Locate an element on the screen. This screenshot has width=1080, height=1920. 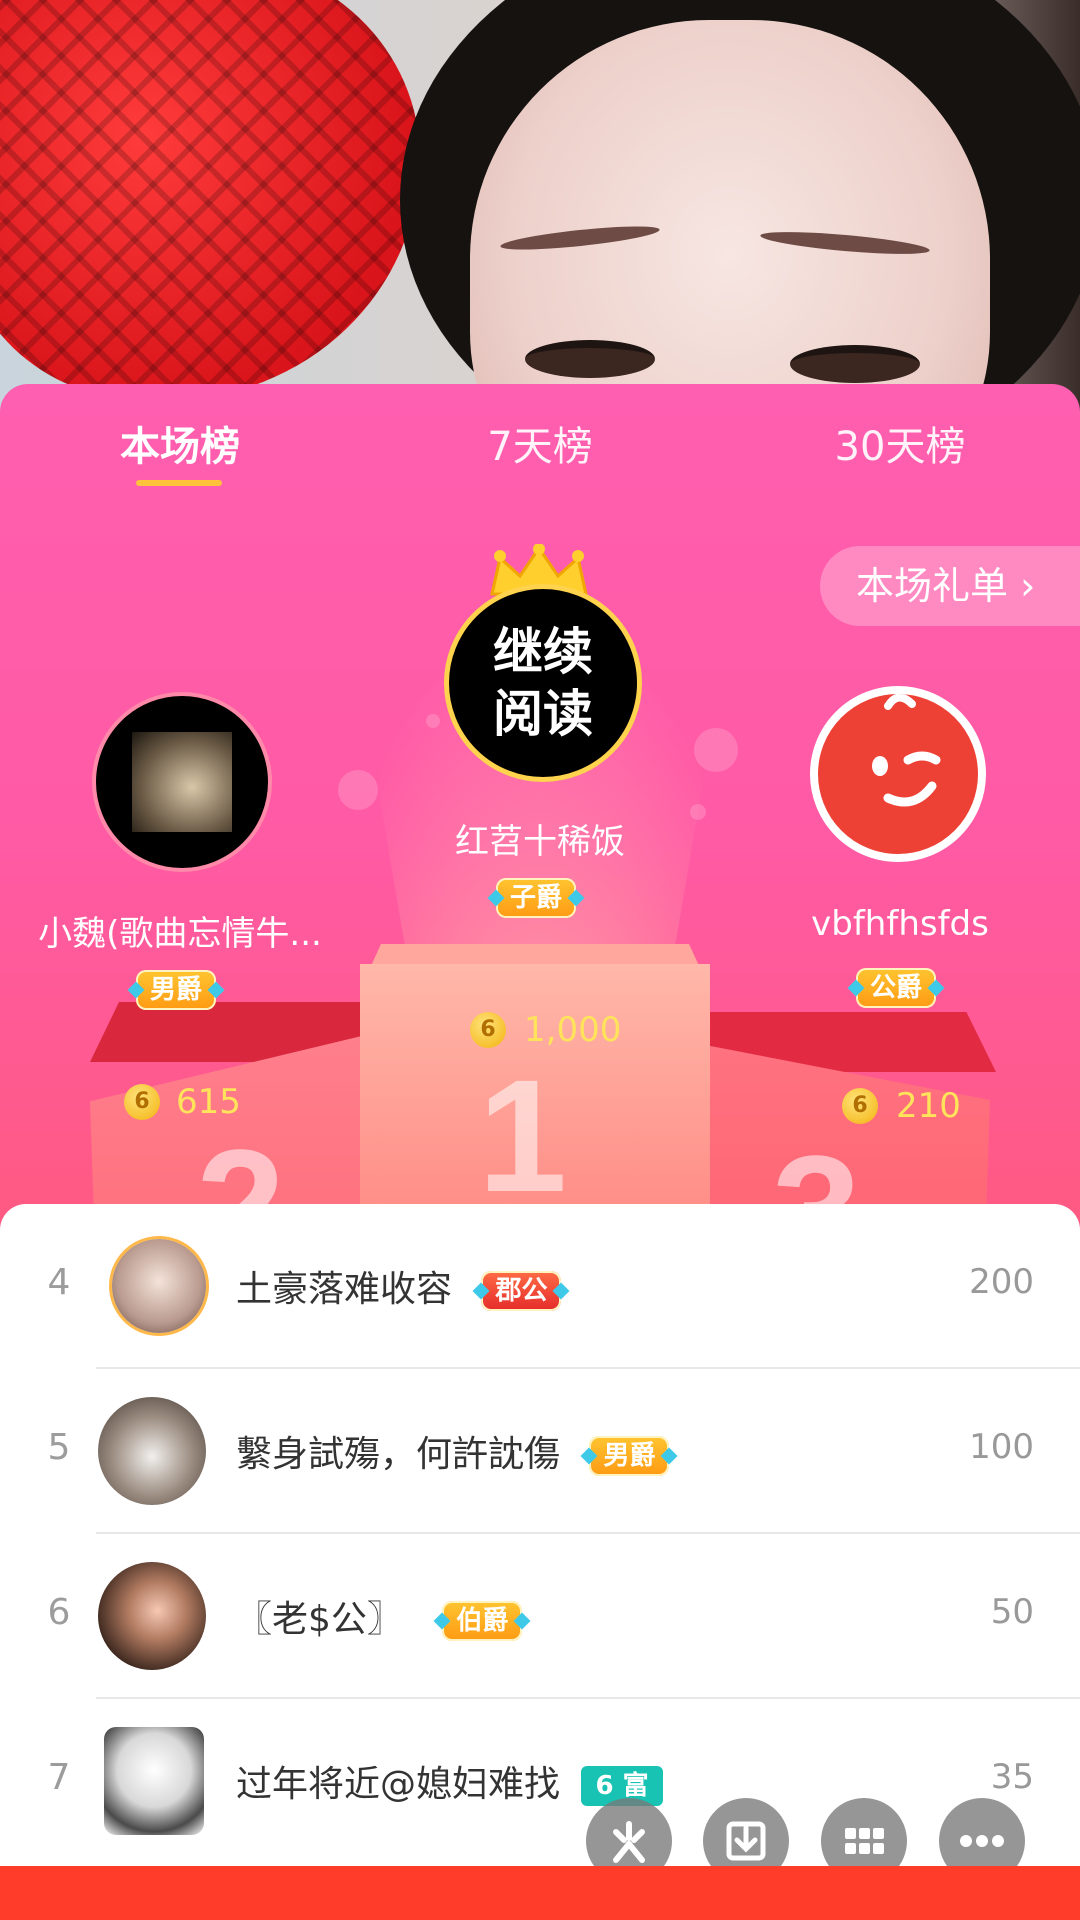
ranking-tabs: 本场榜 7天榜 30天榜 is located at coordinates (540, 444).